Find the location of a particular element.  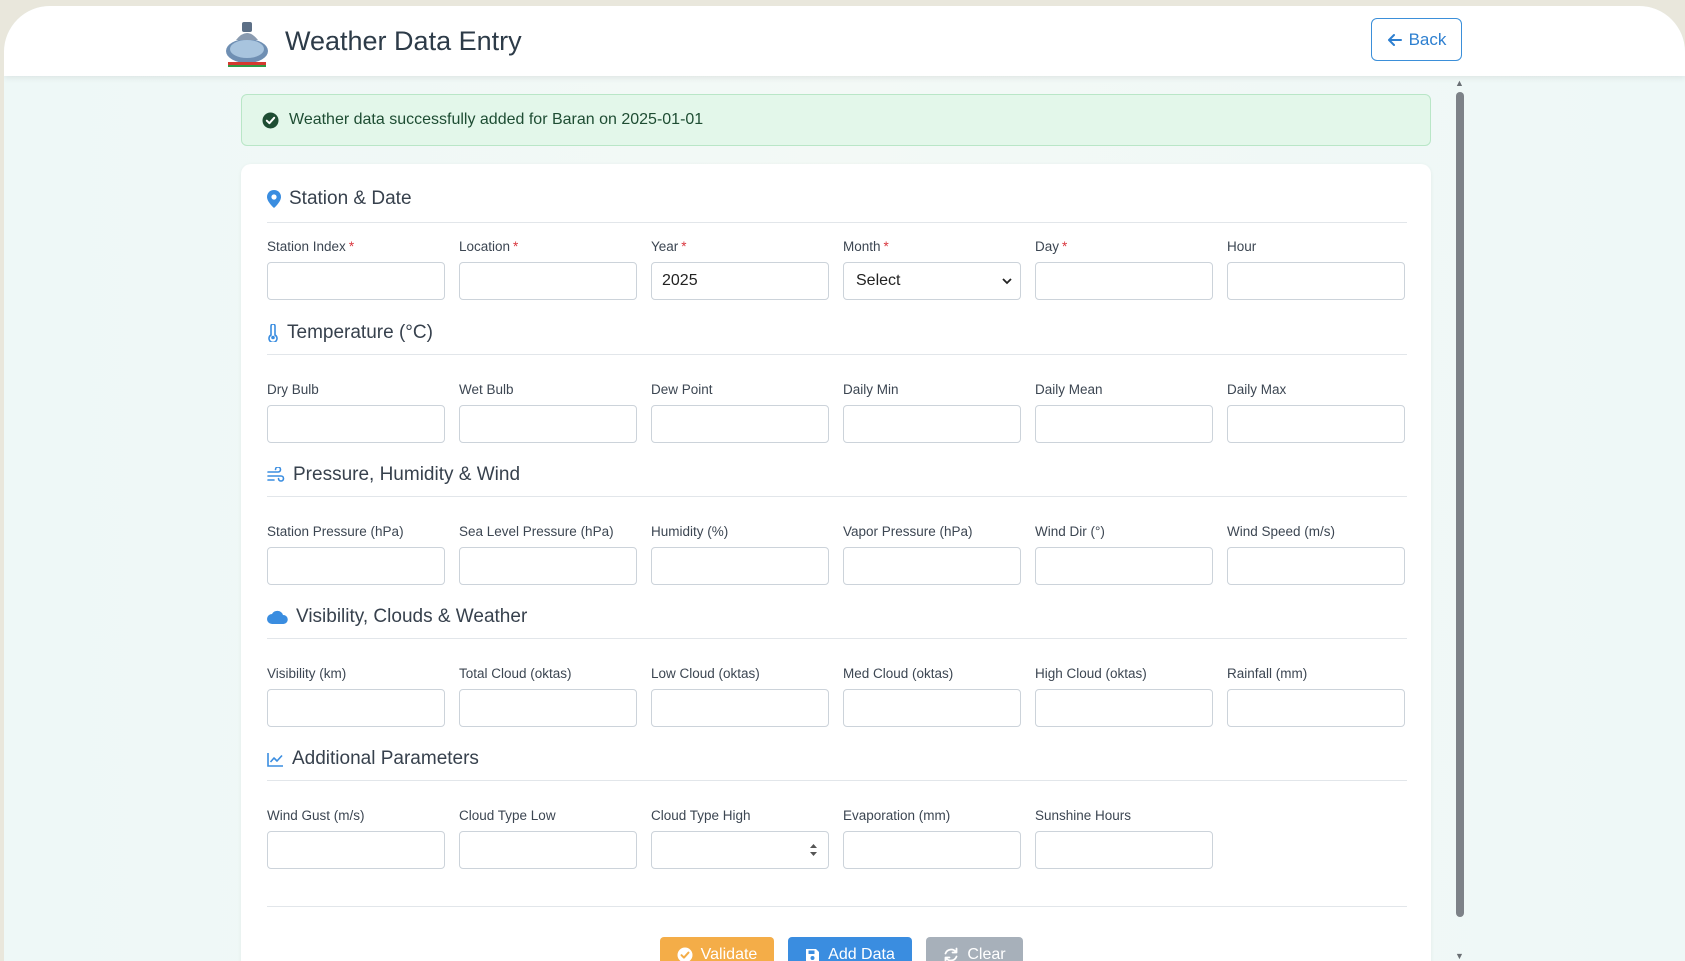

add-data-label: Add Data is located at coordinates (861, 953).